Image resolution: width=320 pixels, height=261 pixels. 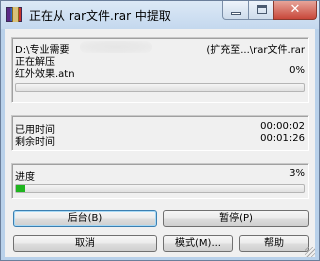 I want to click on redacted-path-segment, so click(x=116, y=47).